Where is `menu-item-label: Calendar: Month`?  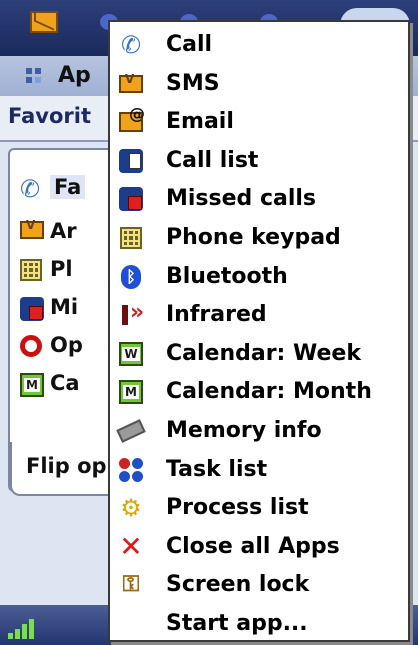
menu-item-label: Calendar: Month is located at coordinates (269, 392).